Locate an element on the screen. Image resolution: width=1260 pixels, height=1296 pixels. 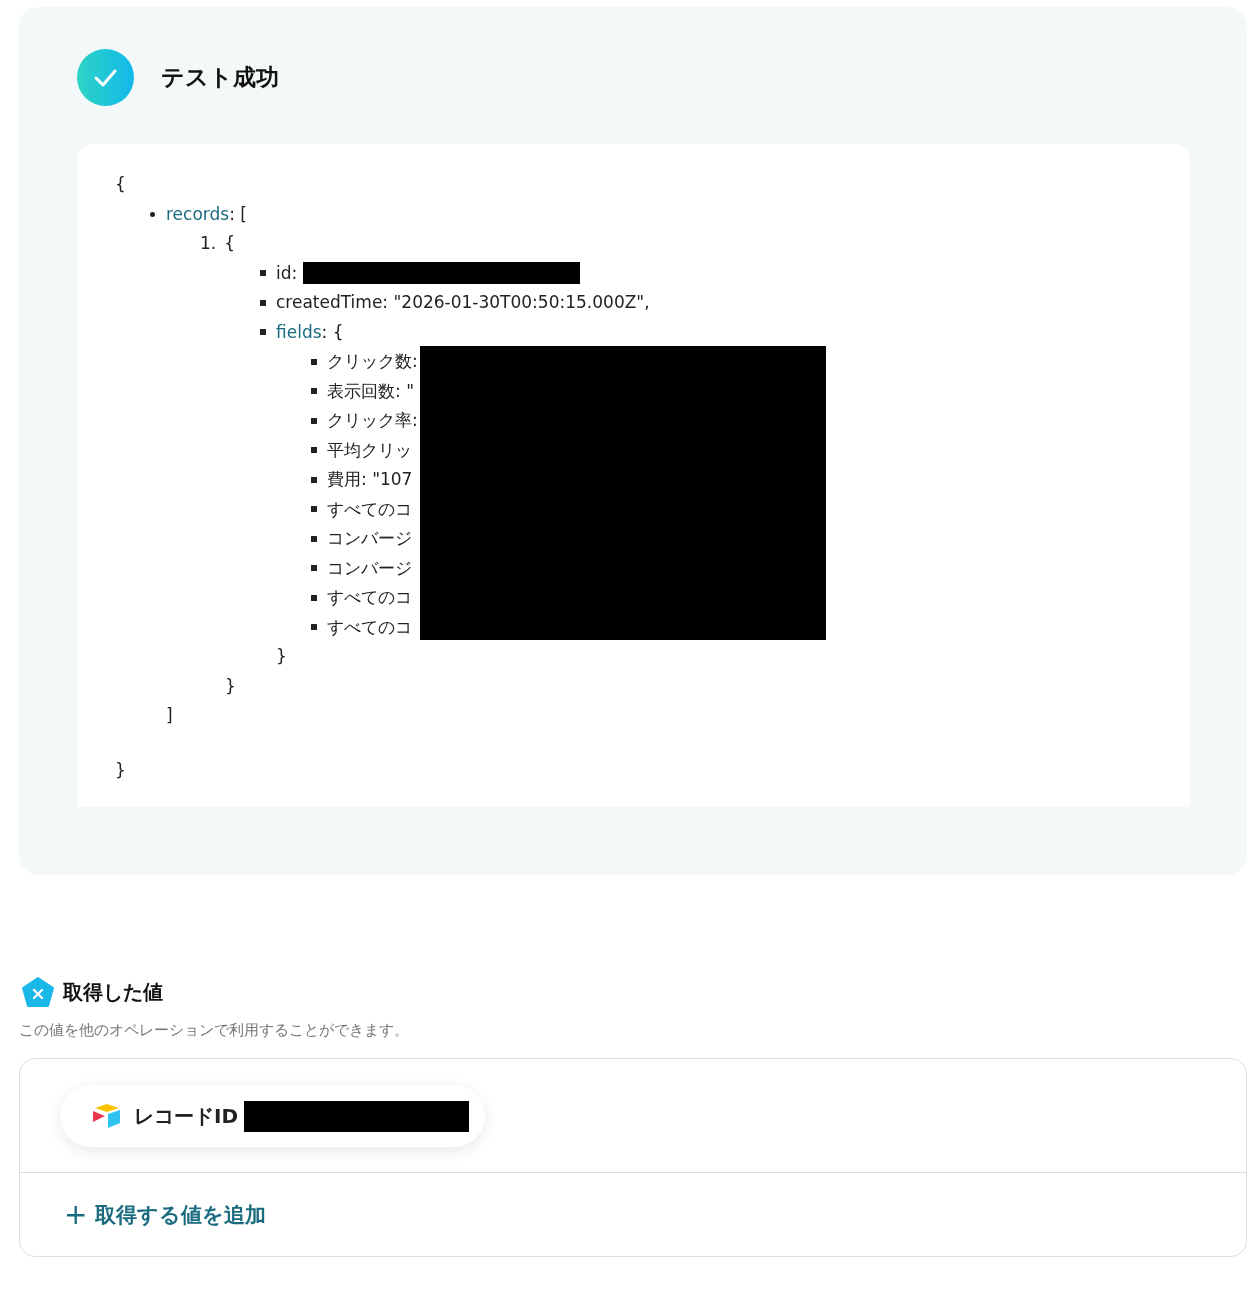
chip-label: レコードID is located at coordinates (186, 1116).